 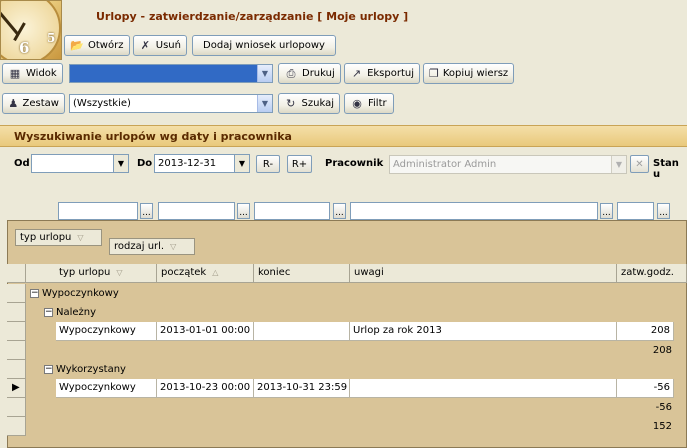 I want to click on print-label: Drukuj, so click(x=318, y=73).